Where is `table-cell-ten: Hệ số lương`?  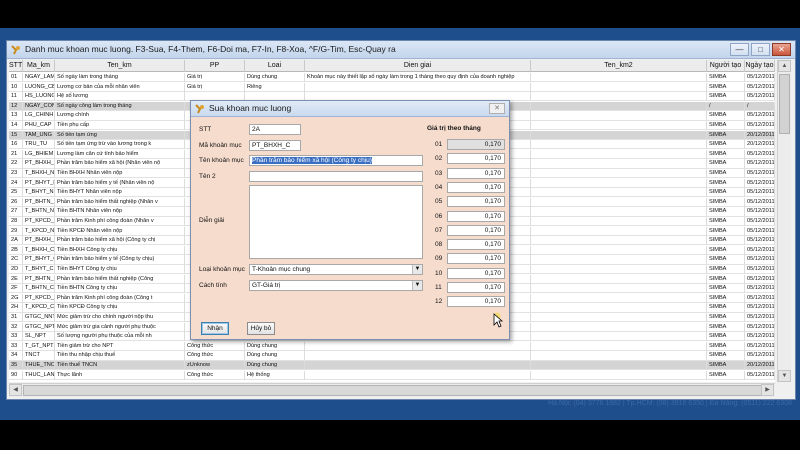 table-cell-ten: Hệ số lương is located at coordinates (120, 97).